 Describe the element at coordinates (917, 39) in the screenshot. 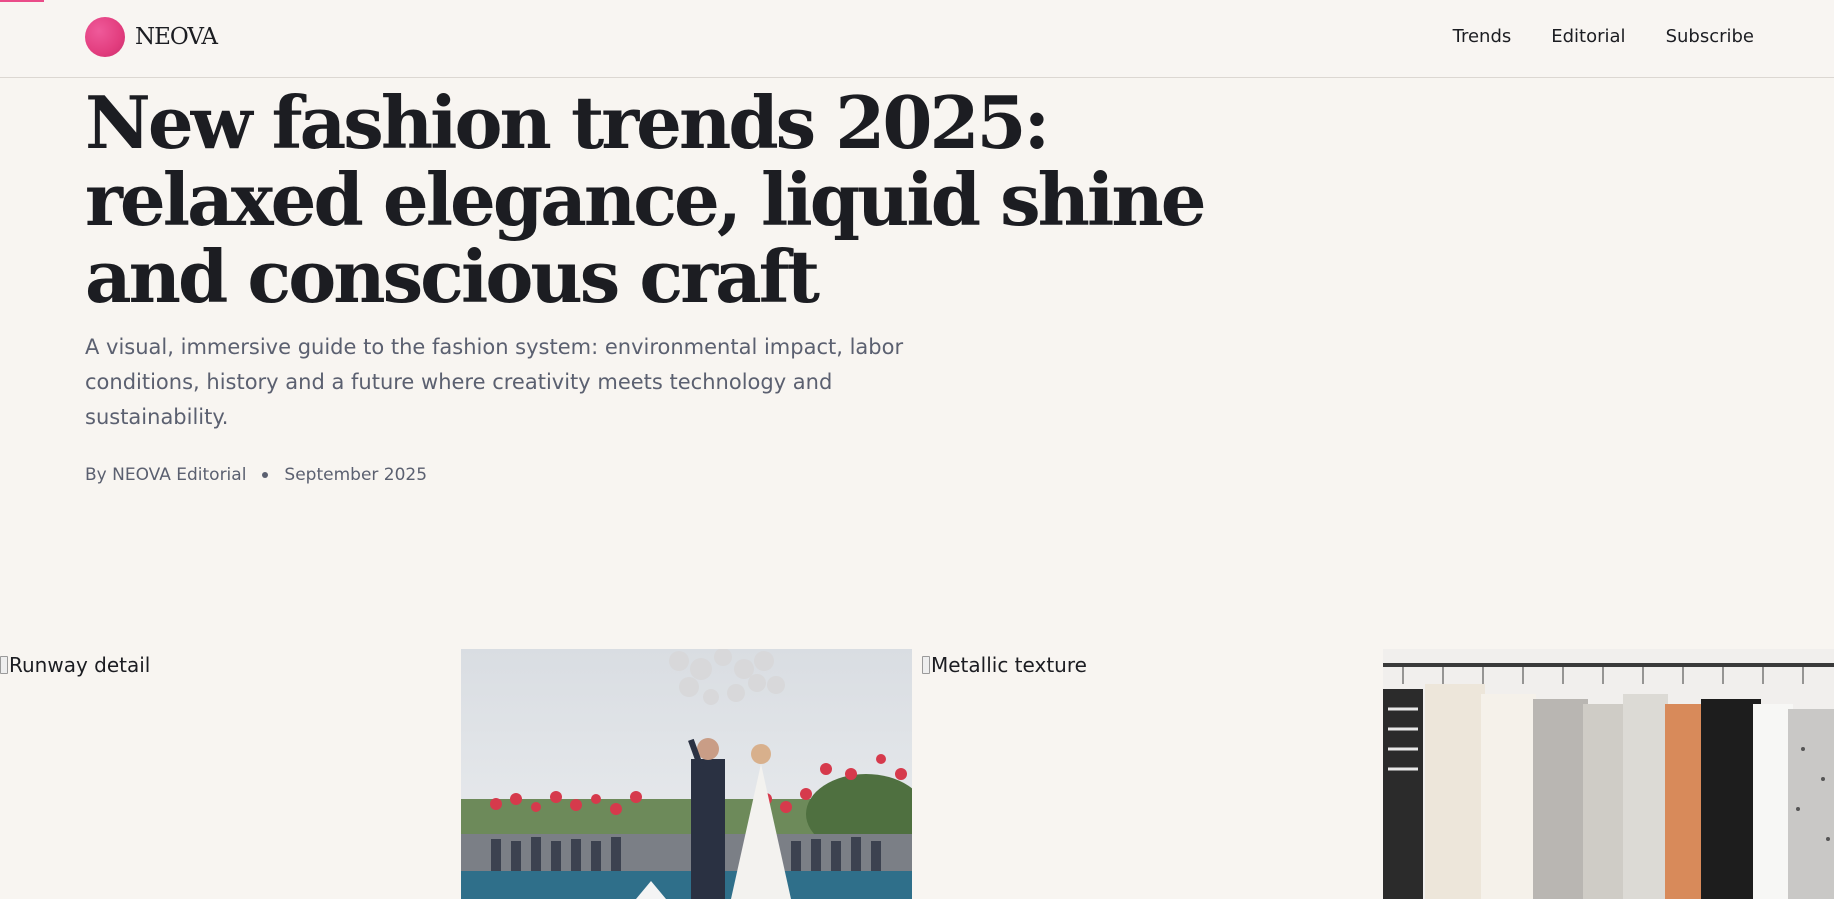

I see `site-header: NEOVA Trends Editorial Subscribe` at that location.